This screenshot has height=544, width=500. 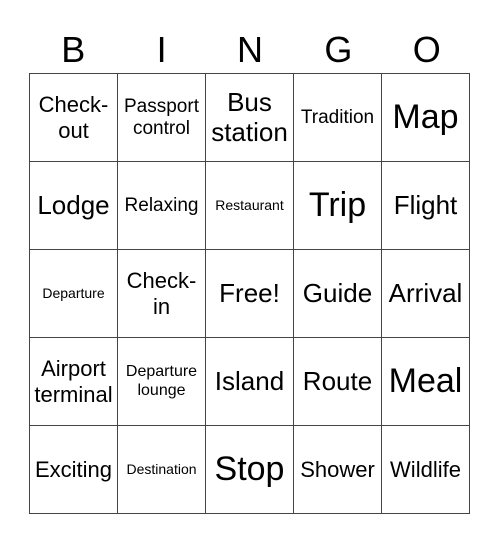 I want to click on header-letter-g: G, so click(x=338, y=49).